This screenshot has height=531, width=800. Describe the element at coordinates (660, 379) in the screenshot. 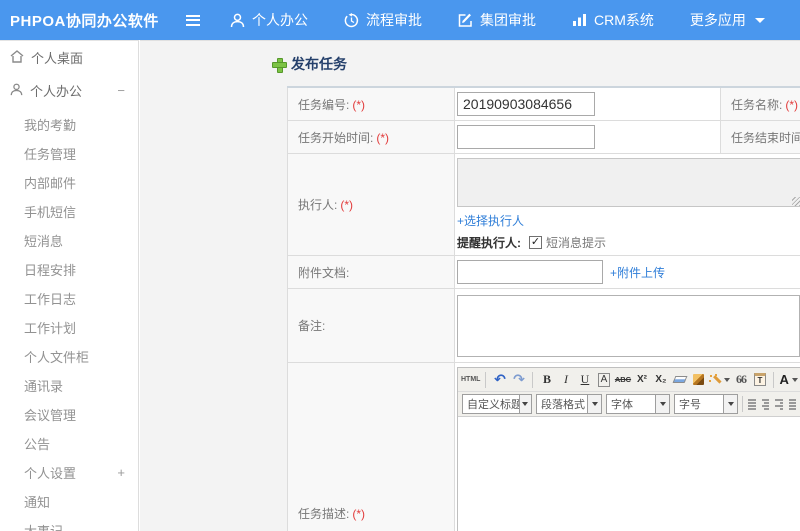

I see `subscript-button: X₂` at that location.